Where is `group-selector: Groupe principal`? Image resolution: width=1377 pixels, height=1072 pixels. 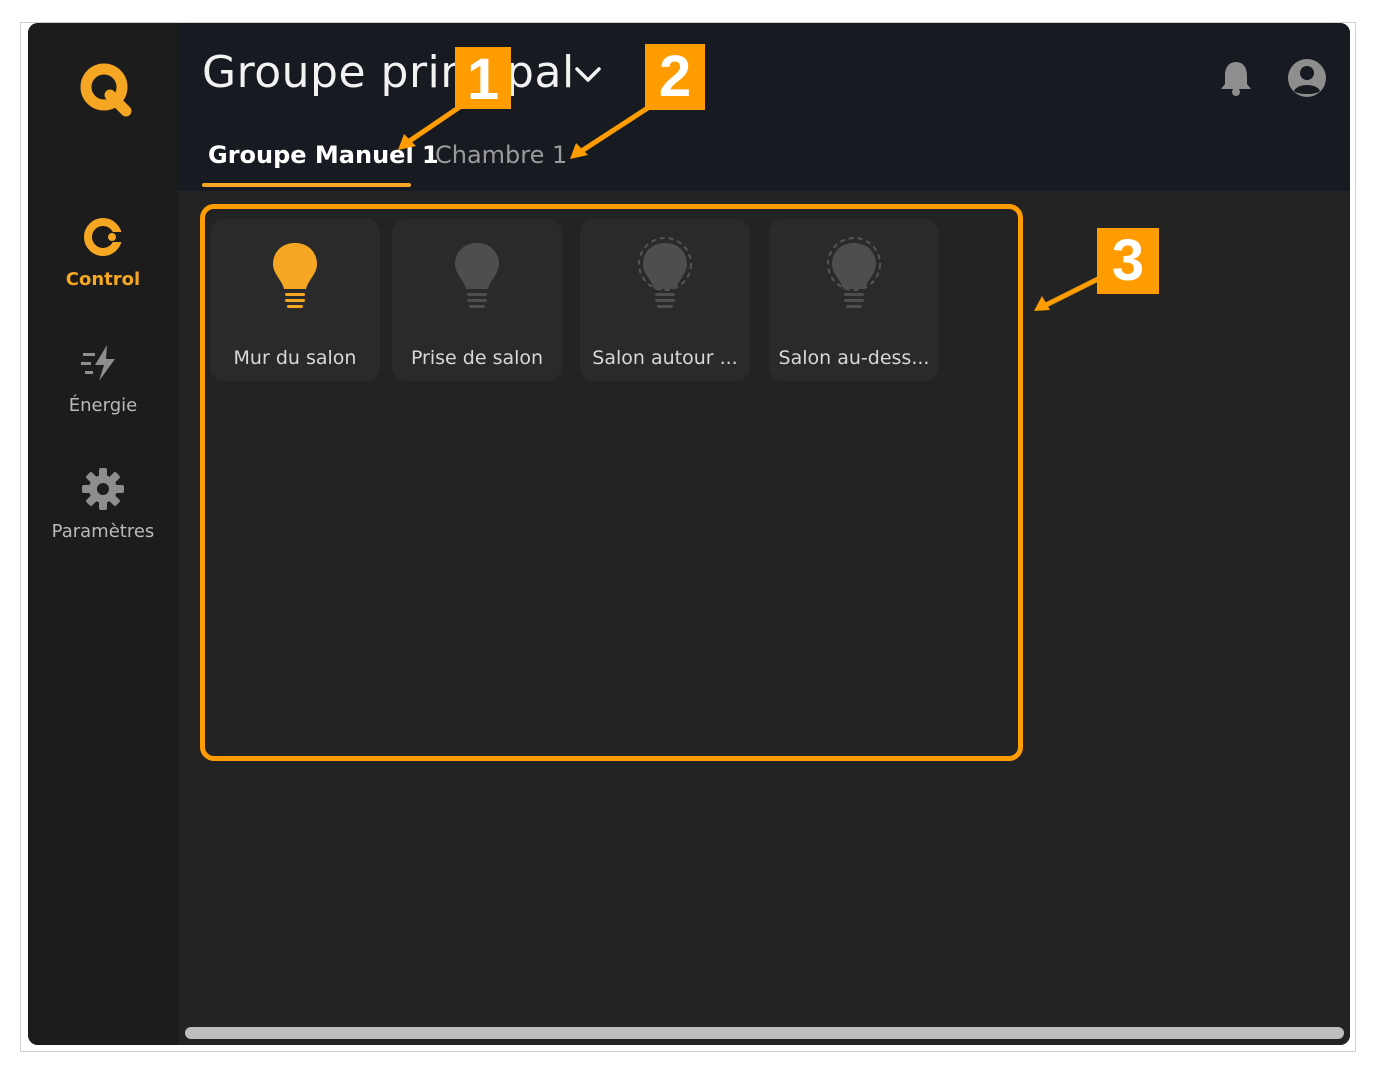 group-selector: Groupe principal is located at coordinates (388, 72).